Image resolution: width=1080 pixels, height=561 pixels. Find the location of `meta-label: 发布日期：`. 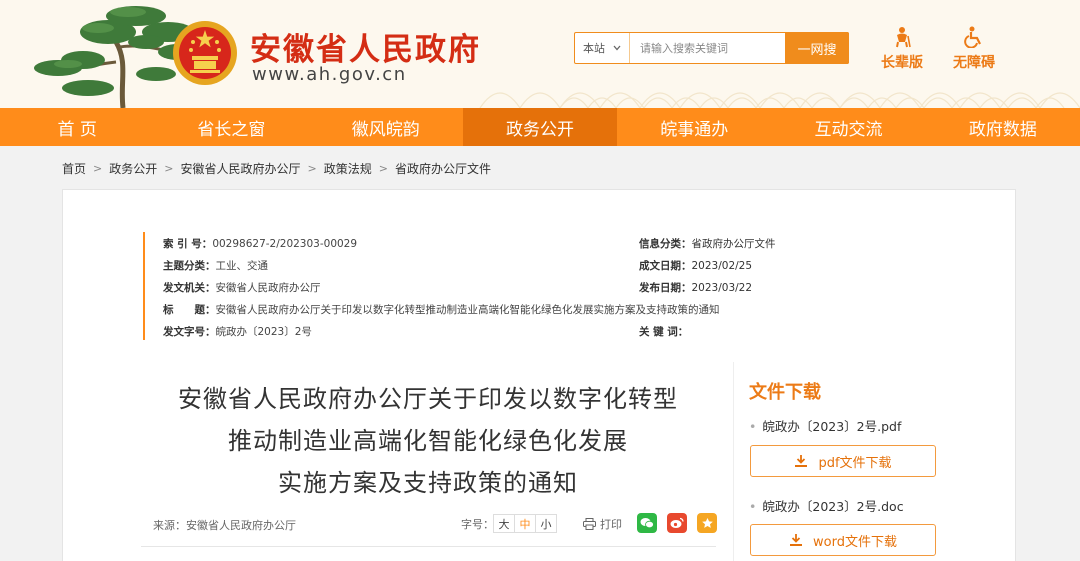

meta-label: 发布日期： is located at coordinates (665, 288).